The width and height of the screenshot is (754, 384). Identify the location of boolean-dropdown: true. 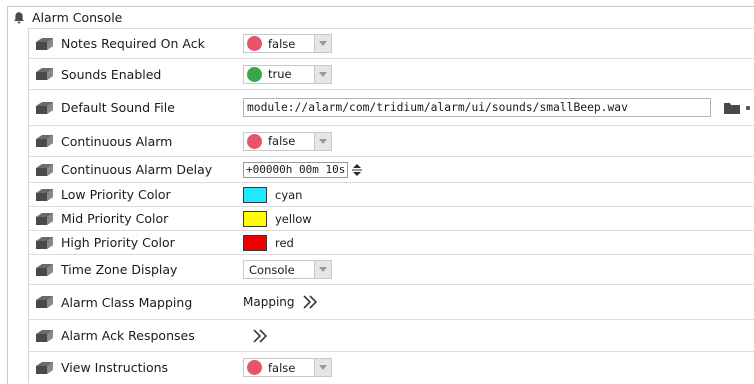
(287, 74).